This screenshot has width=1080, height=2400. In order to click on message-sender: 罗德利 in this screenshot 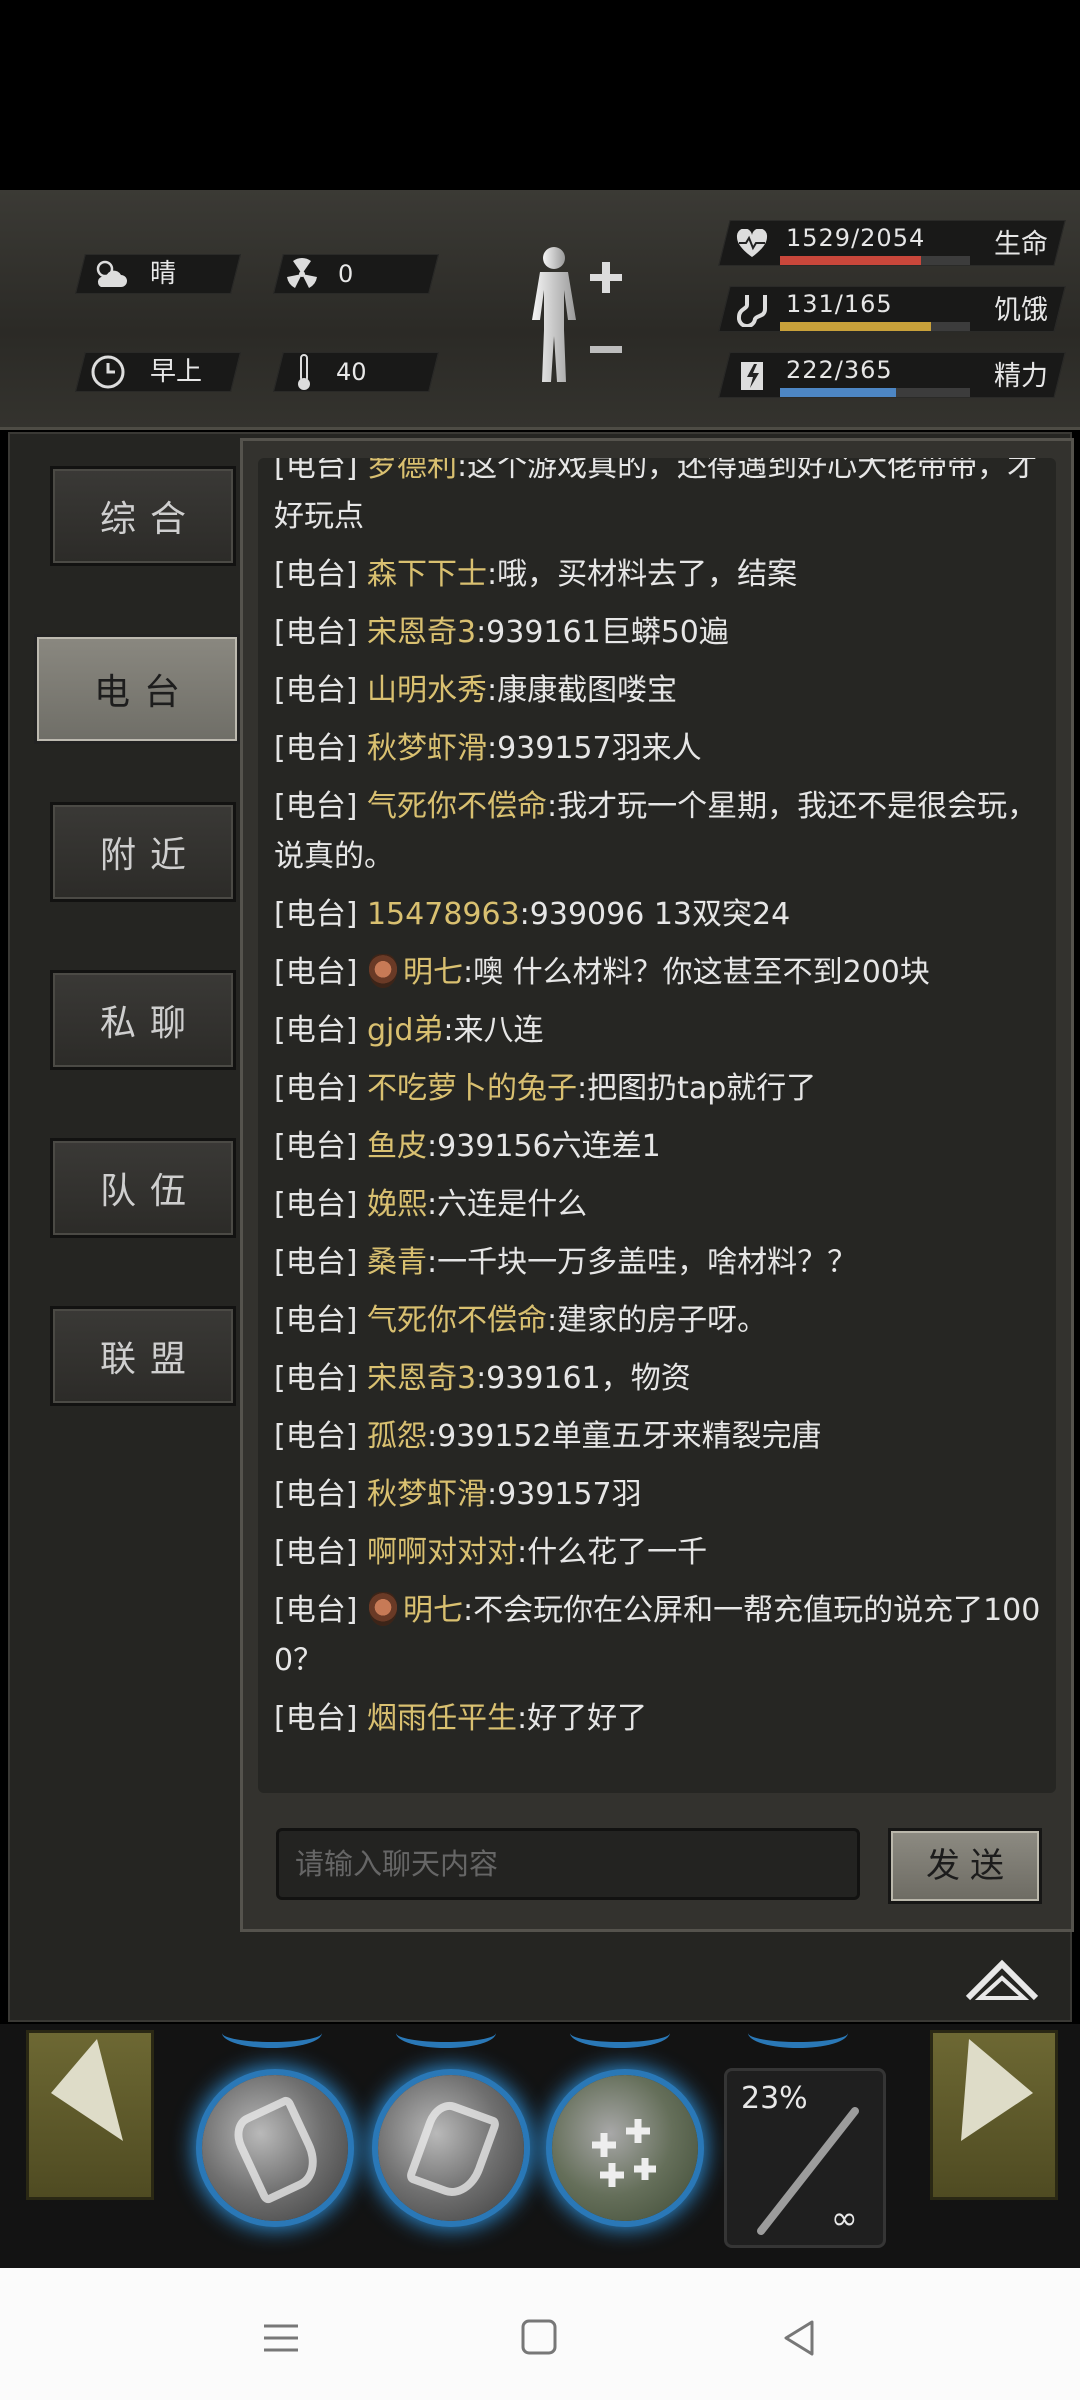, I will do `click(412, 471)`.